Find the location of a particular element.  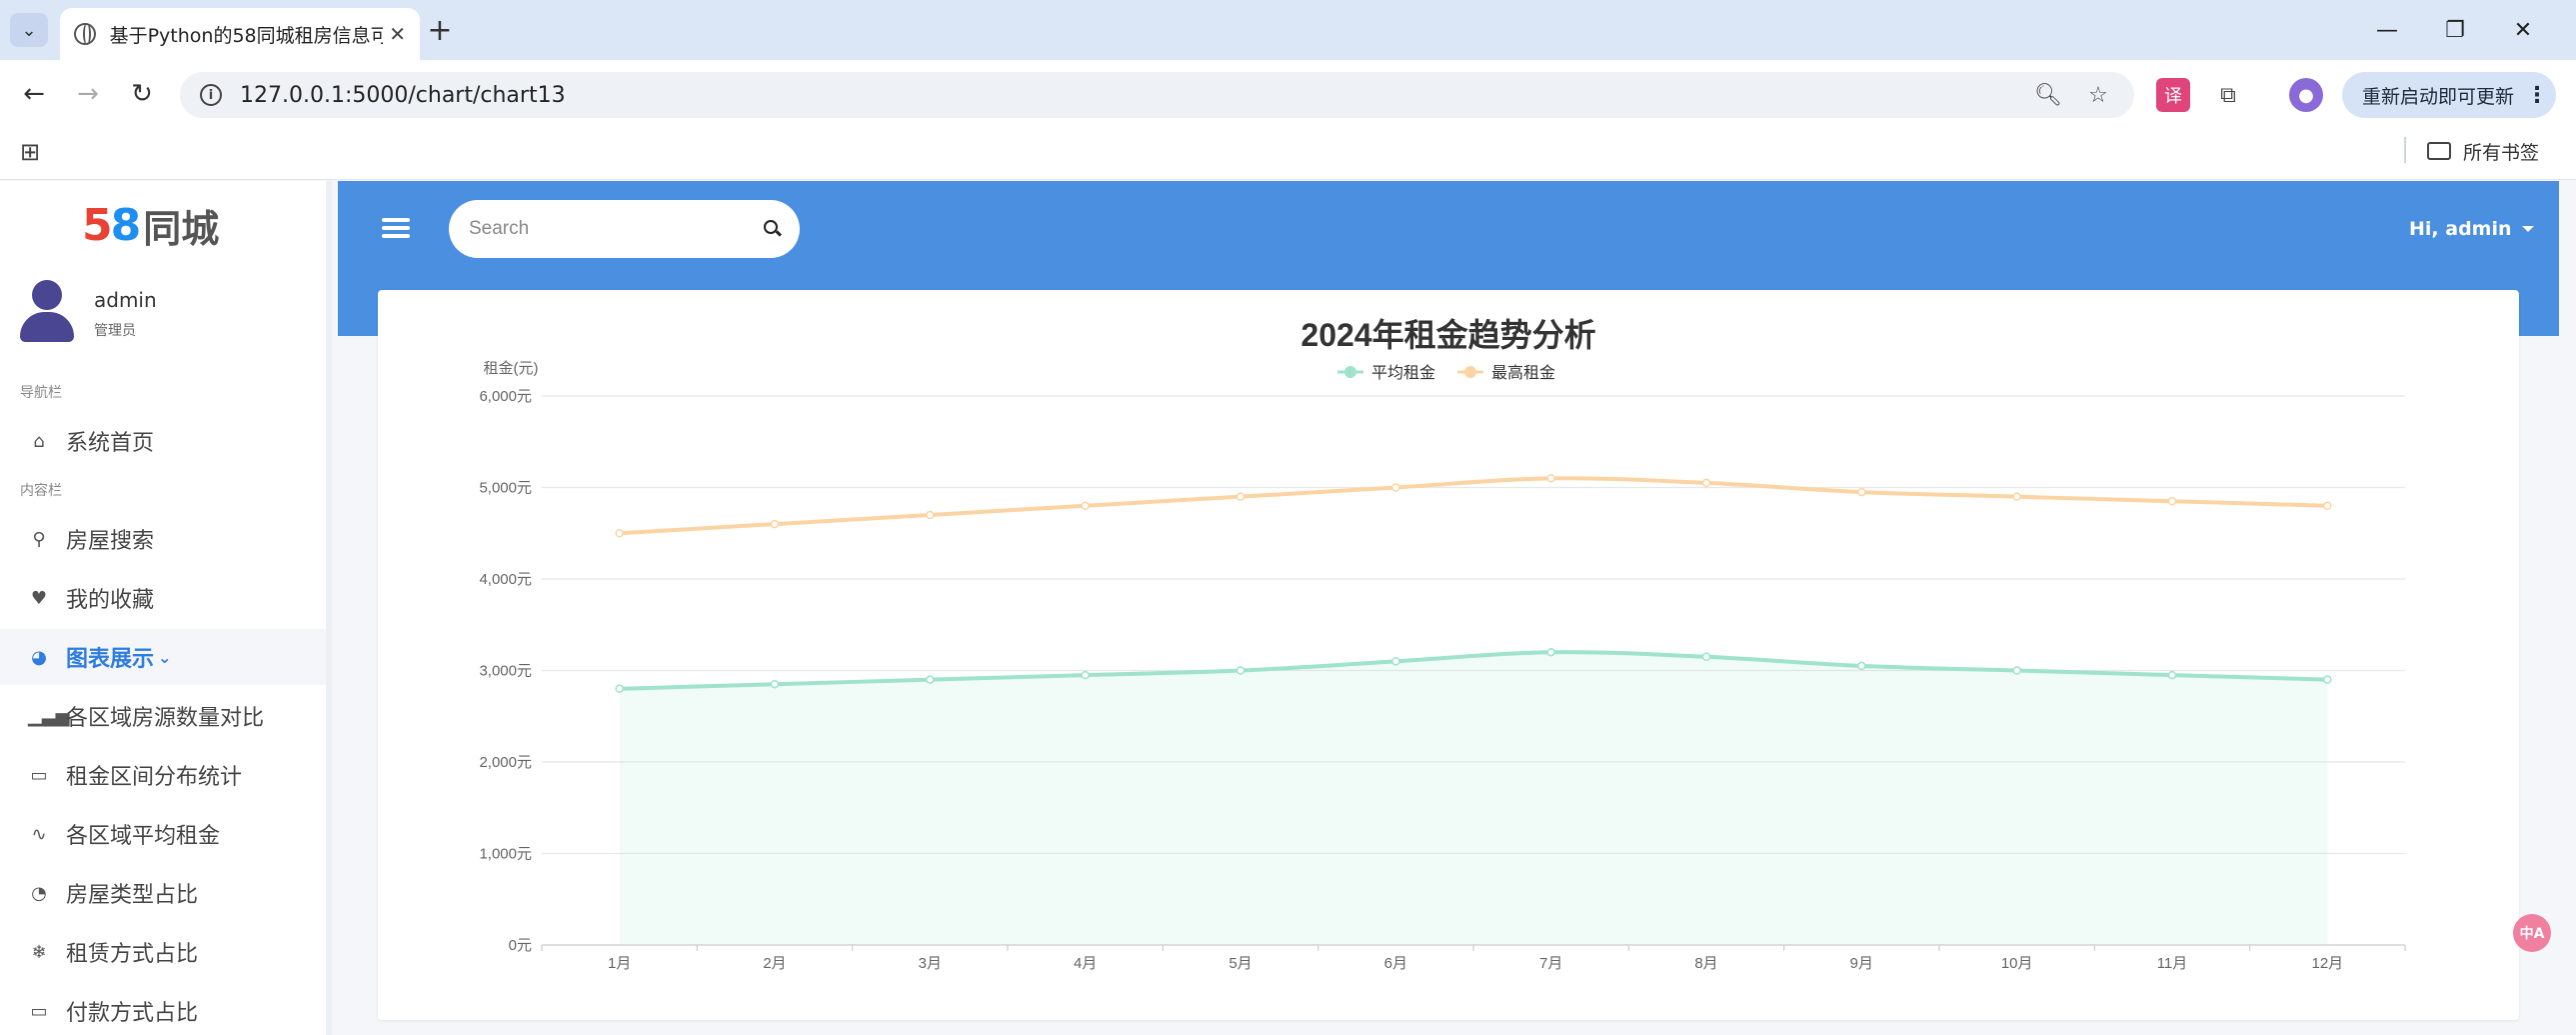

plus-icon: + is located at coordinates (440, 30).